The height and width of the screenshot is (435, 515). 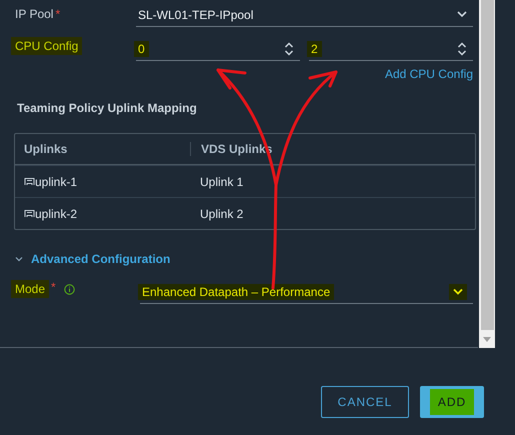 I want to click on advanced-configuration-toggle: Advanced Configuration, so click(x=92, y=259).